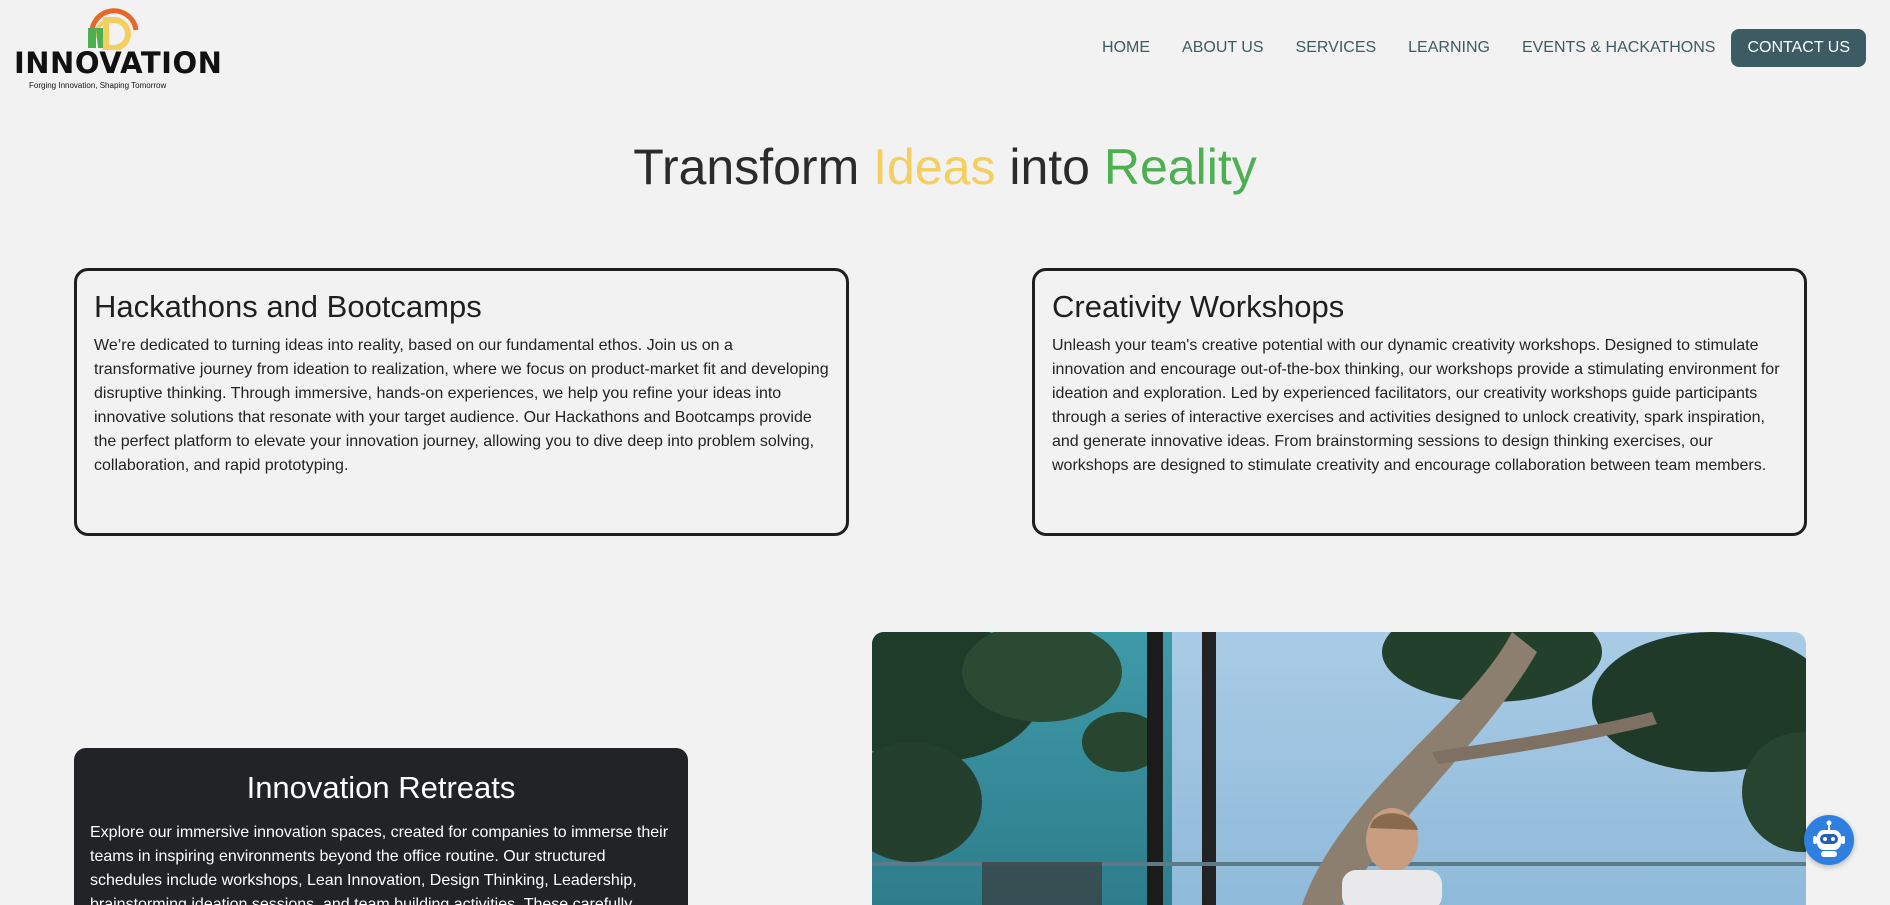  What do you see at coordinates (118, 63) in the screenshot?
I see `logo-wordmark: INNOVATION` at bounding box center [118, 63].